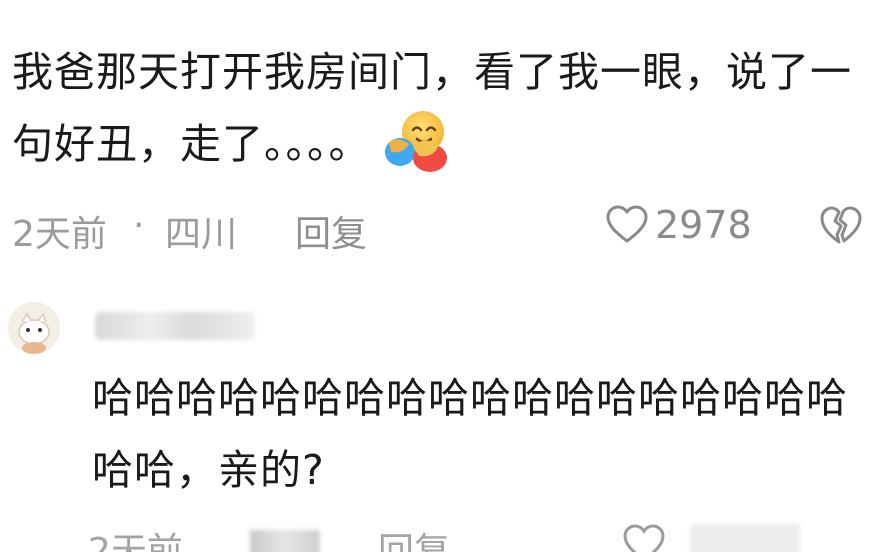  I want to click on cut-off-icon, so click(165, 4).